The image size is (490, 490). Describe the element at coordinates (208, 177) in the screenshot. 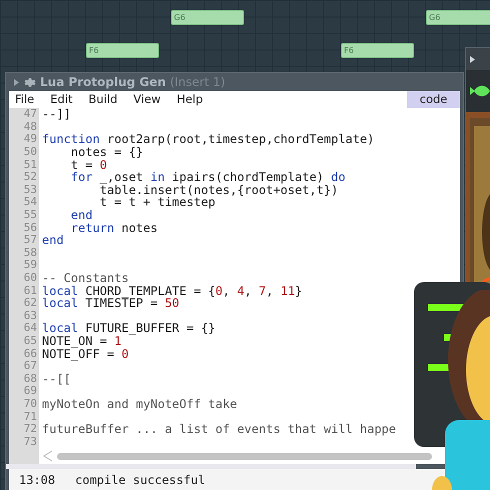

I see `code-line: for _,oset in ipairs(chordTemplate) do` at that location.